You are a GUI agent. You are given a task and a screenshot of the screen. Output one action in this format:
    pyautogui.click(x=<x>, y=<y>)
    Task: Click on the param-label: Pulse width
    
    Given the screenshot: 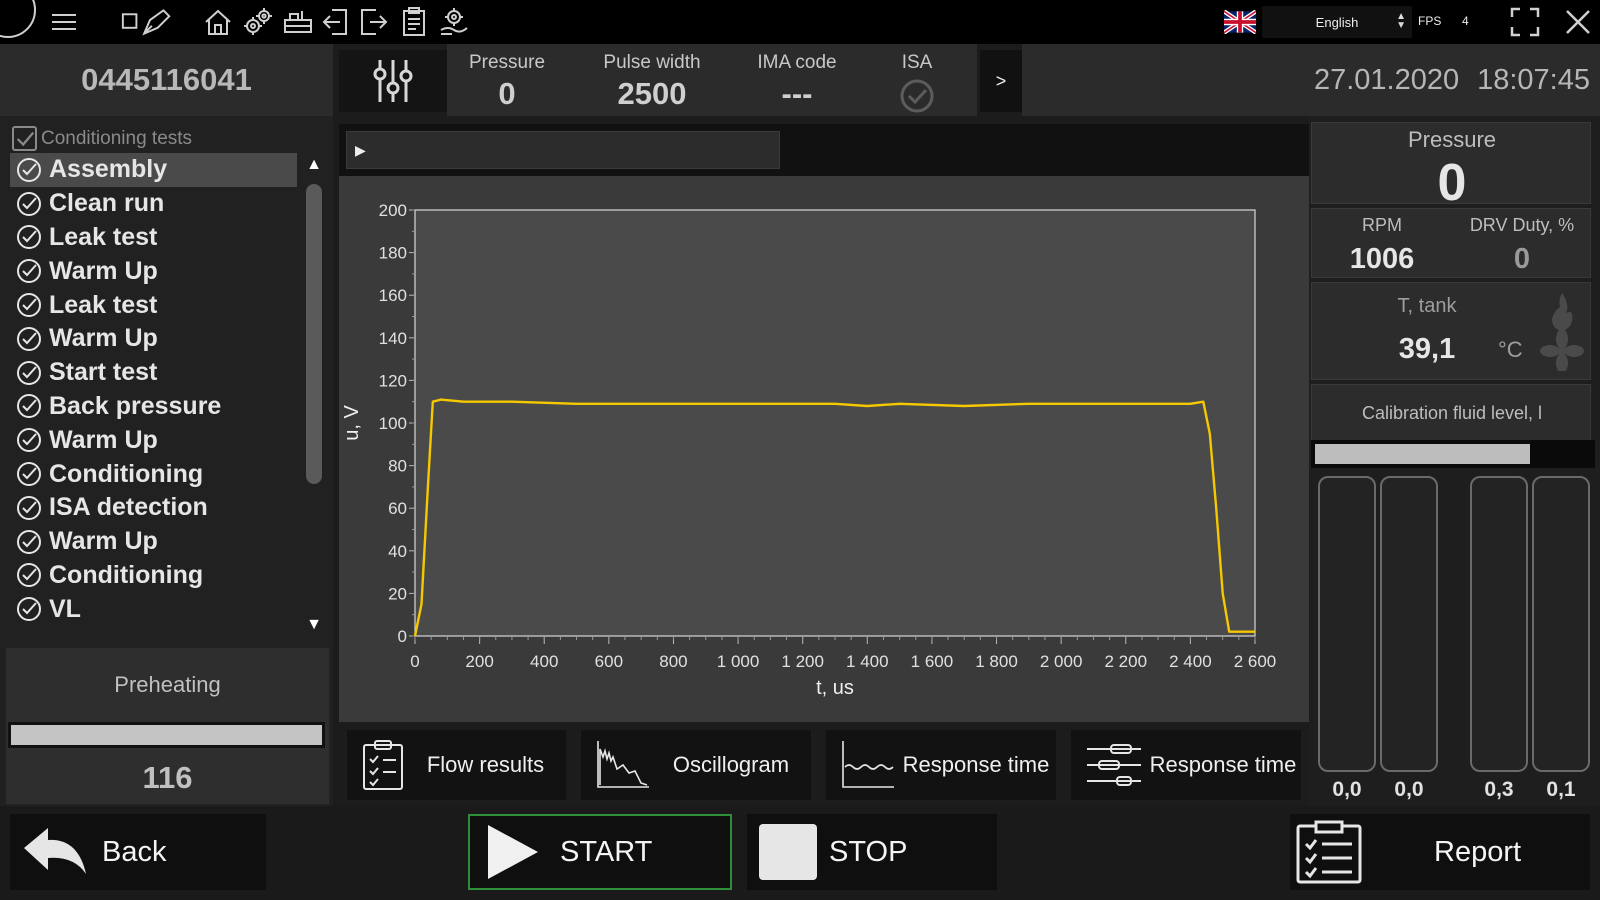 What is the action you would take?
    pyautogui.click(x=652, y=62)
    